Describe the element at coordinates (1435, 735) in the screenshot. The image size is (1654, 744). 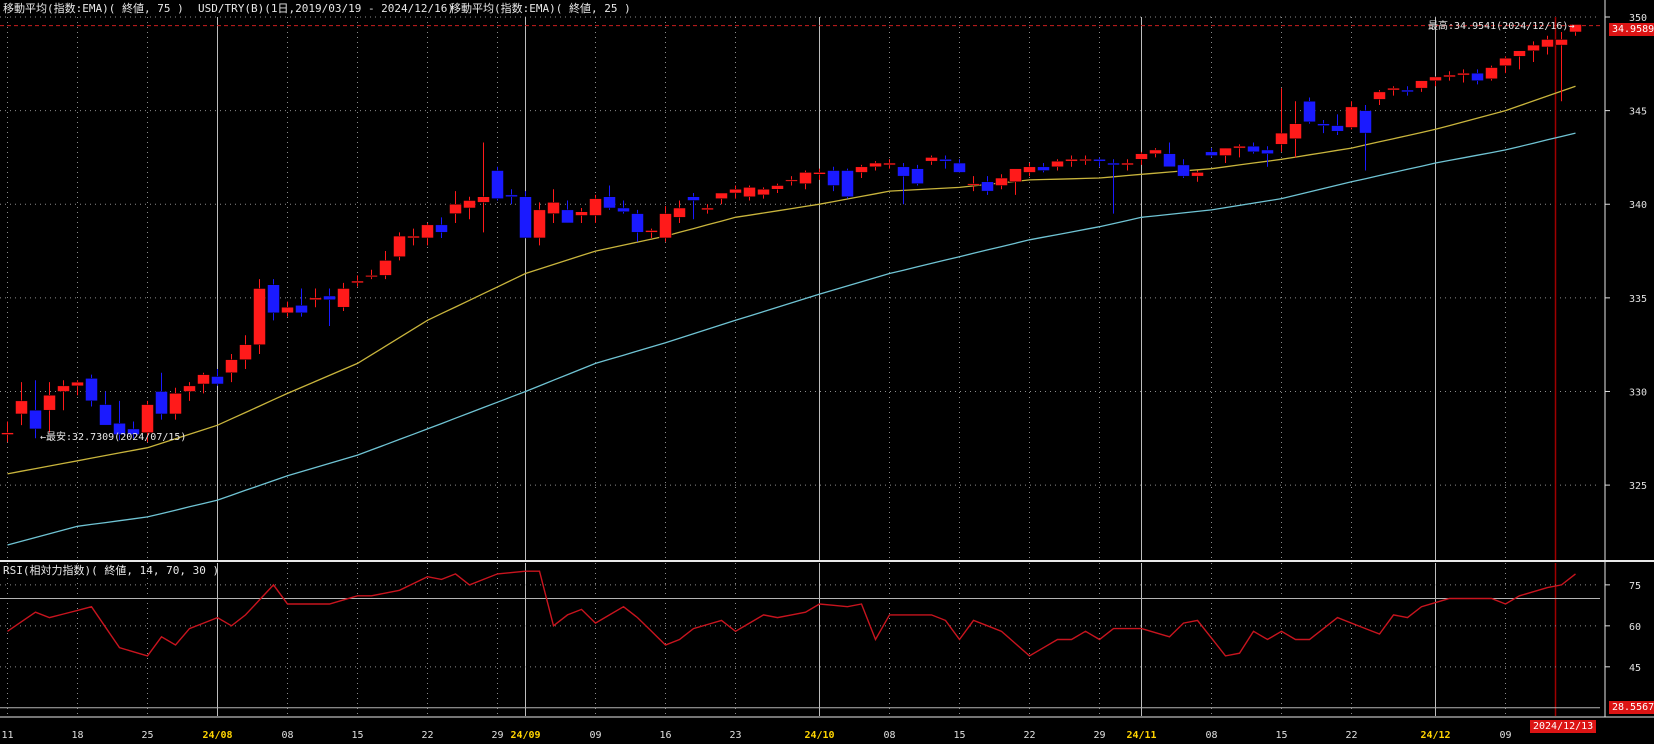
I see `date-tick-label: 24/12` at that location.